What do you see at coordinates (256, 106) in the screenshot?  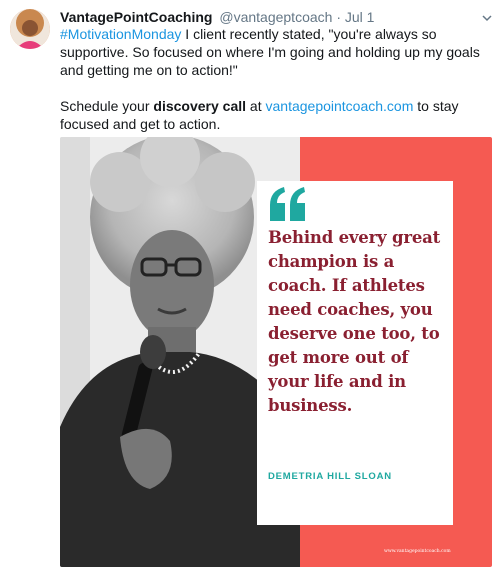 I see `tweet-text-span: at` at bounding box center [256, 106].